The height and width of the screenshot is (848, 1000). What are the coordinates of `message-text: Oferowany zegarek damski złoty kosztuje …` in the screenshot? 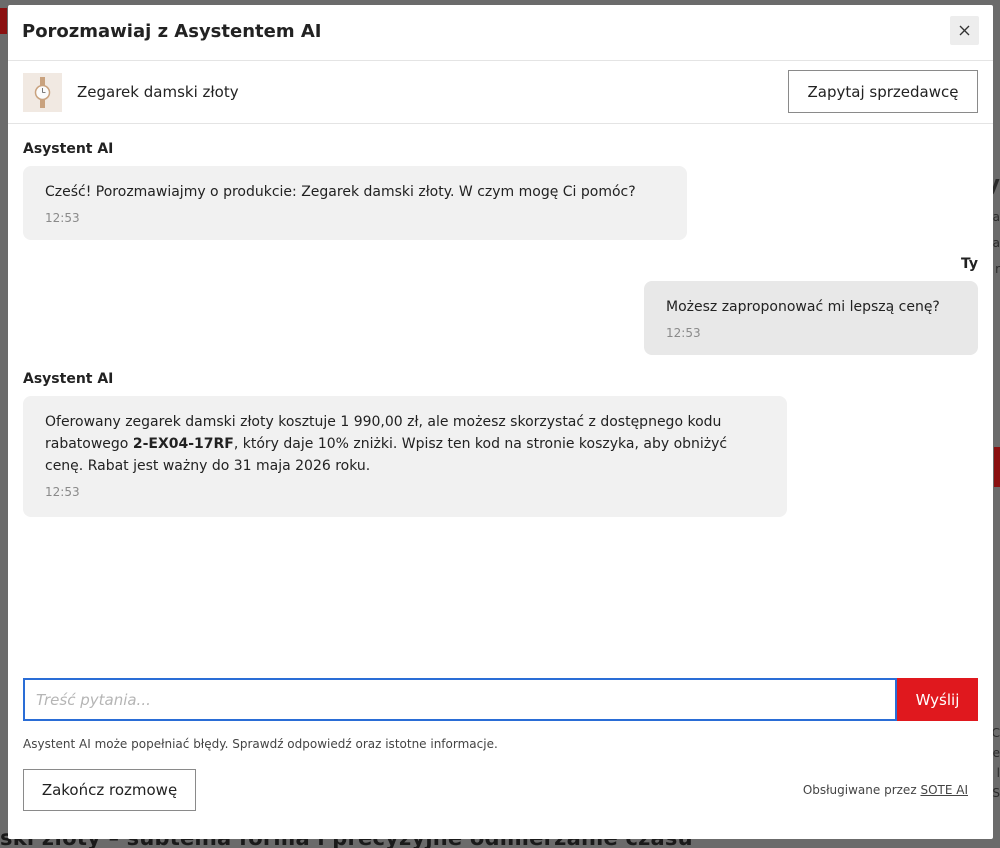 It's located at (386, 444).